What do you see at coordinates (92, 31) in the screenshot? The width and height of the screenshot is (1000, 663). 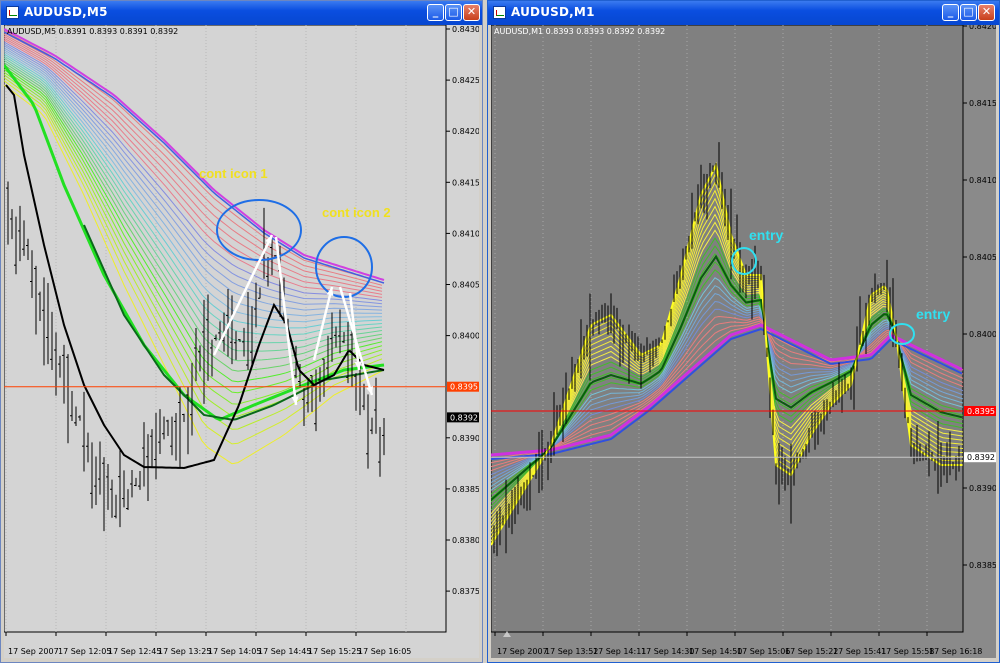 I see `chart-header-quote: AUDUSD,M5 0.8391 0.8393 0.8391 0.8392` at bounding box center [92, 31].